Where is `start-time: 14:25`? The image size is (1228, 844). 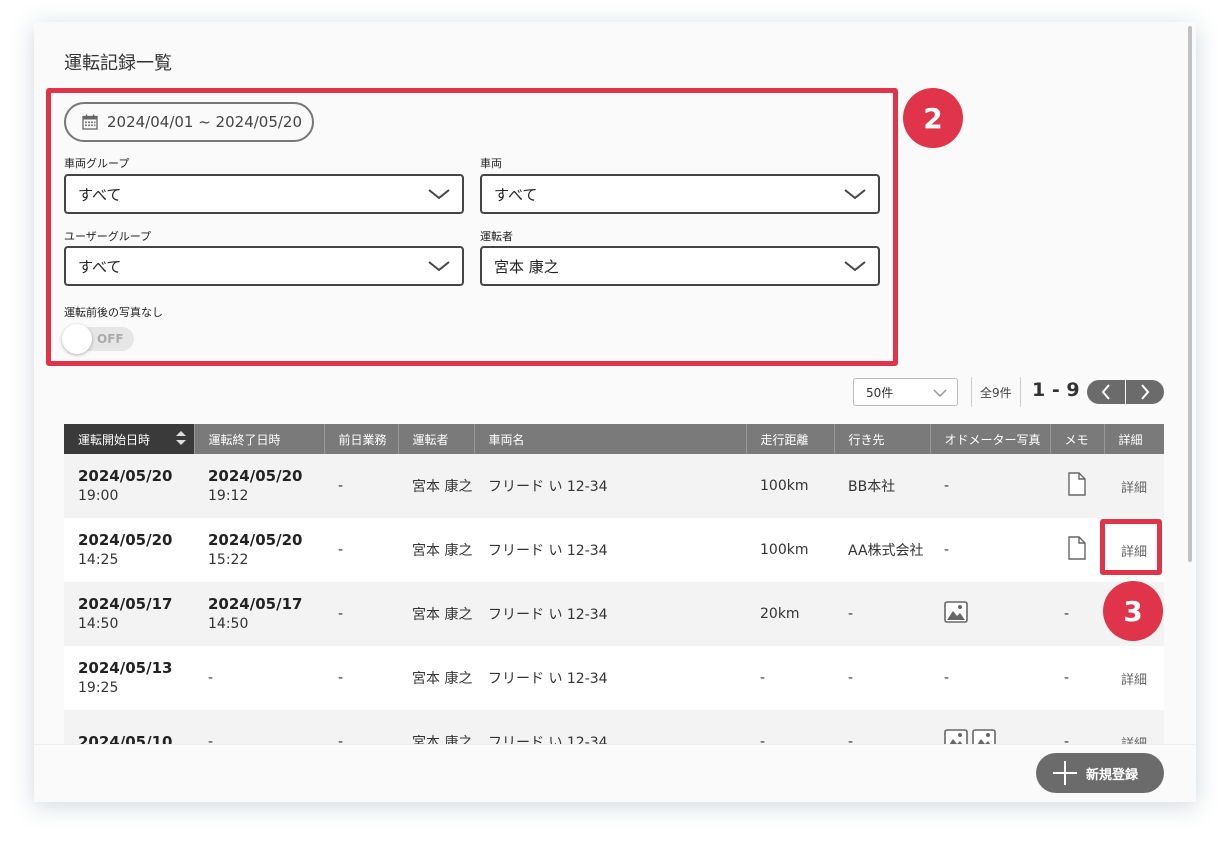
start-time: 14:25 is located at coordinates (98, 560).